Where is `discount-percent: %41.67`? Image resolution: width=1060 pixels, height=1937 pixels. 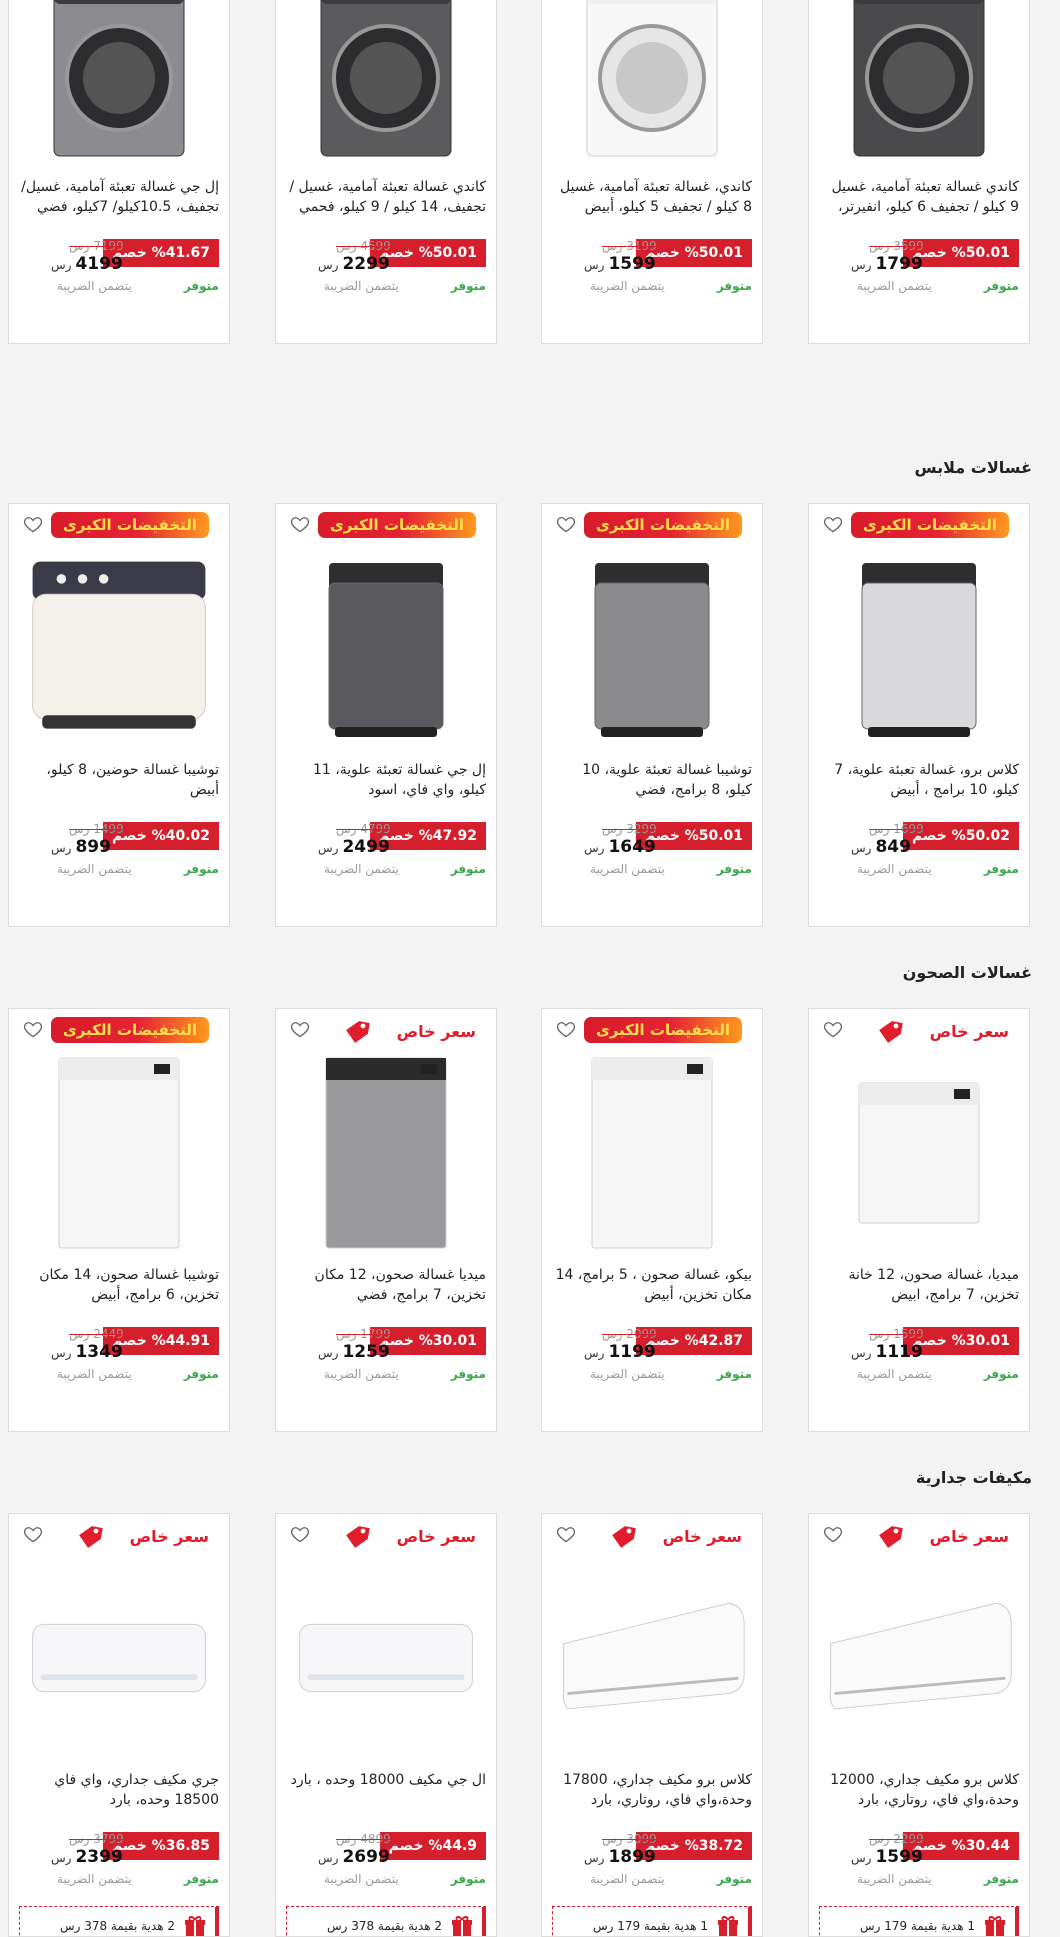
discount-percent: %41.67 is located at coordinates (180, 253).